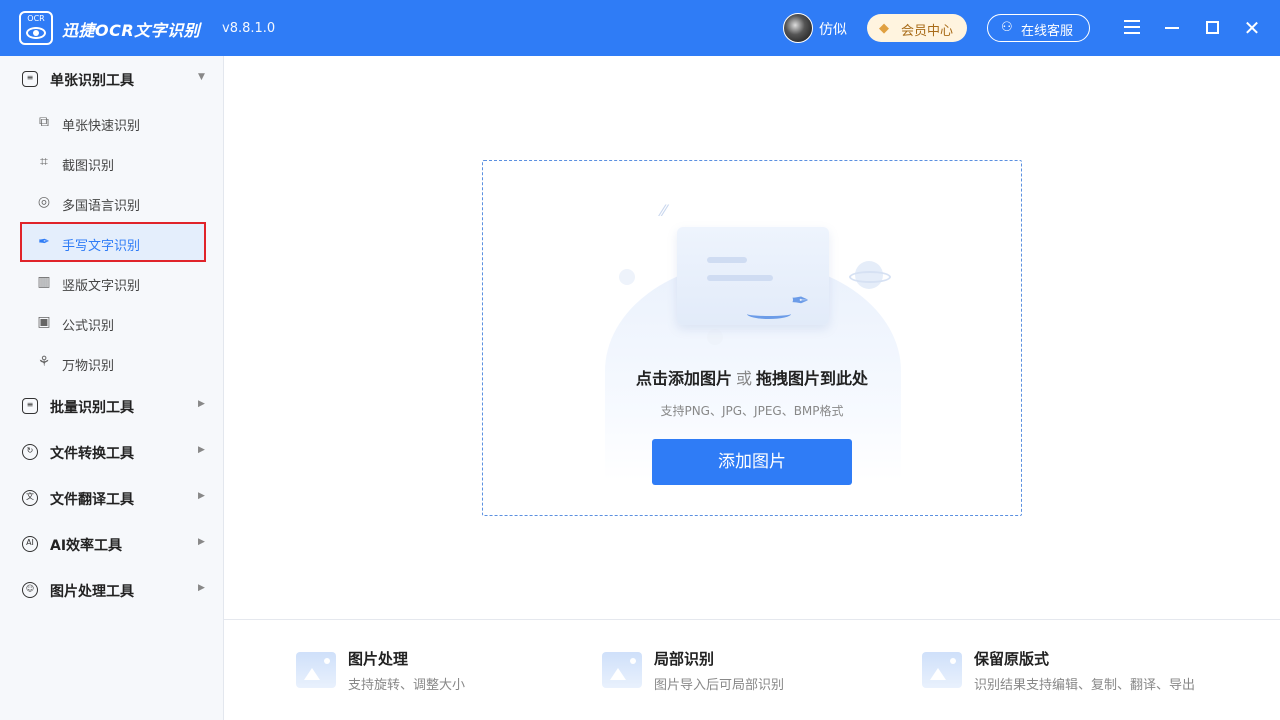 The width and height of the screenshot is (1280, 720). I want to click on vip-center-button: ◆ 会员中心, so click(917, 28).